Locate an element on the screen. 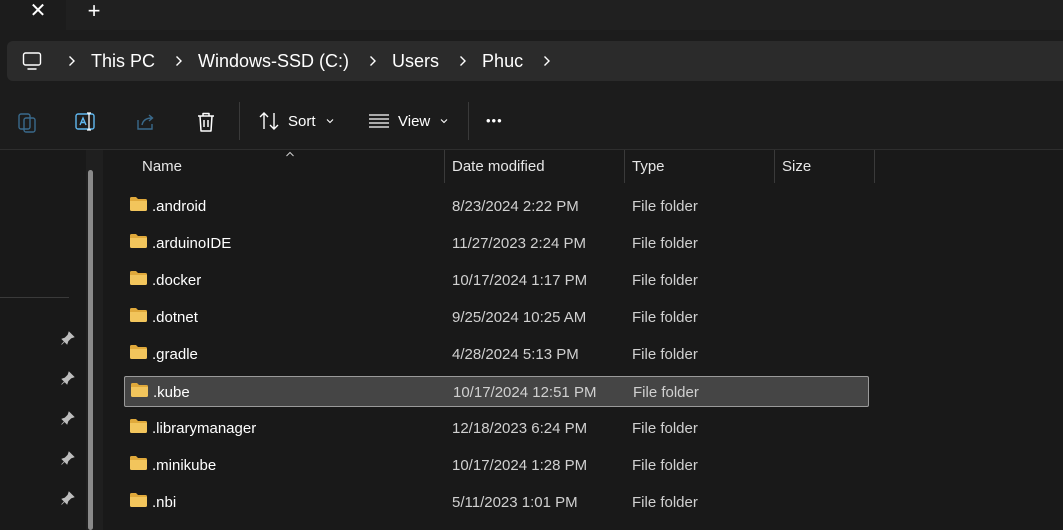 The height and width of the screenshot is (530, 1063). file-date-modified: 4/28/2024 5:13 PM is located at coordinates (515, 354).